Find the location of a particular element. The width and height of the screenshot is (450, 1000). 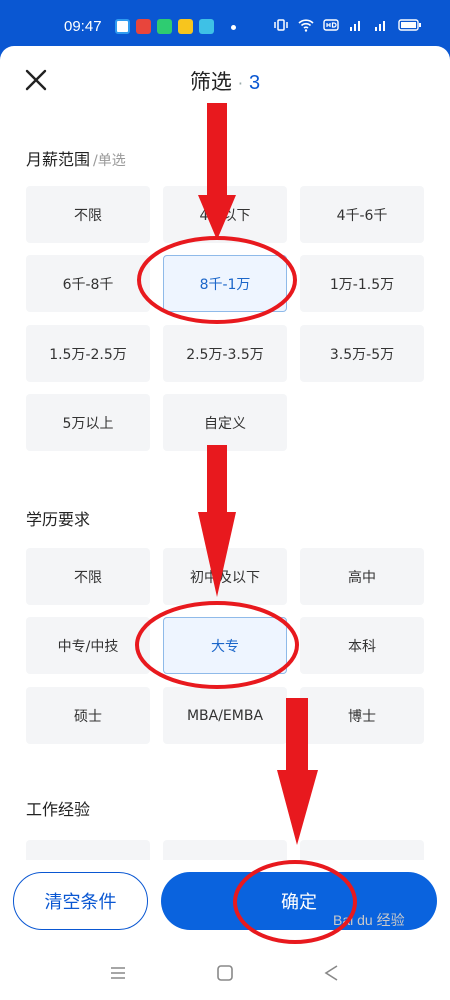

education-option-master: 硕士 is located at coordinates (88, 715).